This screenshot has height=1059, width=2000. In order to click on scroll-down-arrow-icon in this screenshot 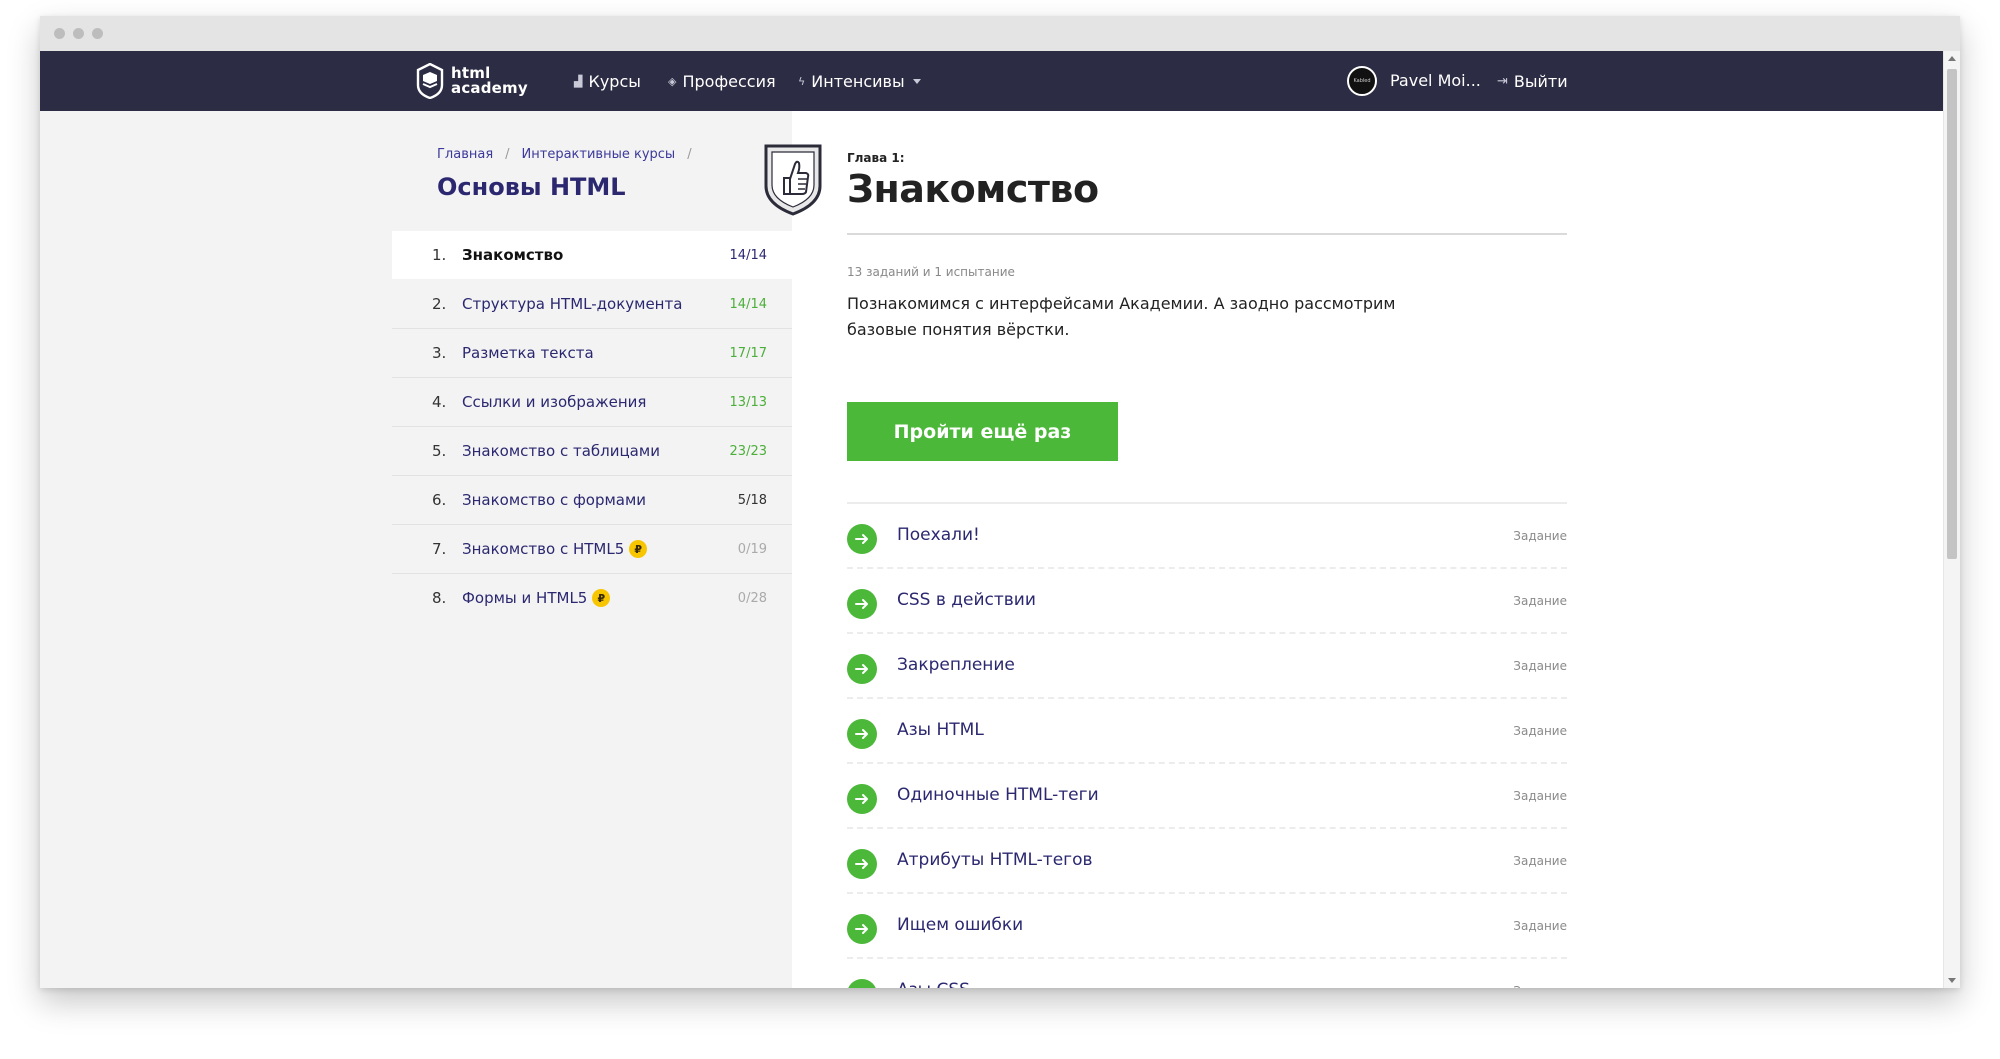, I will do `click(1952, 980)`.